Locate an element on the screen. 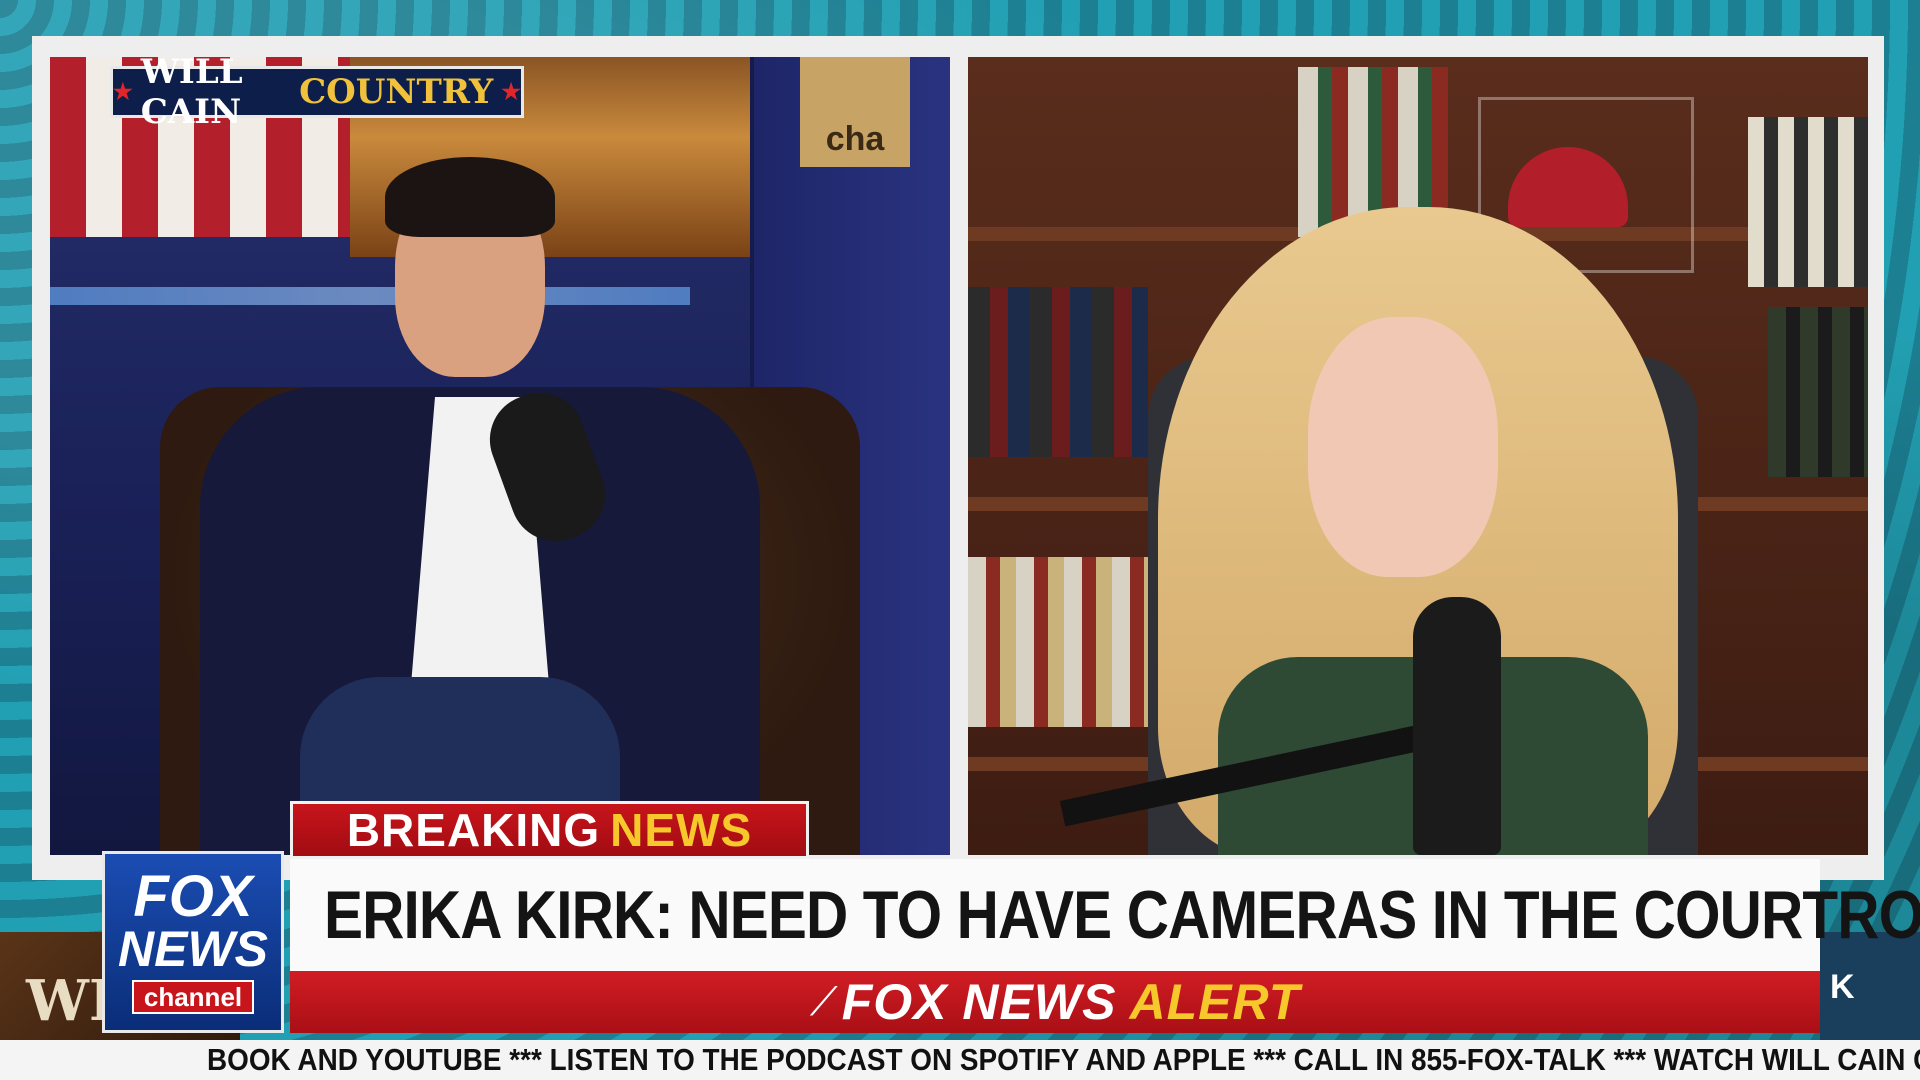  guest-face is located at coordinates (1403, 447).